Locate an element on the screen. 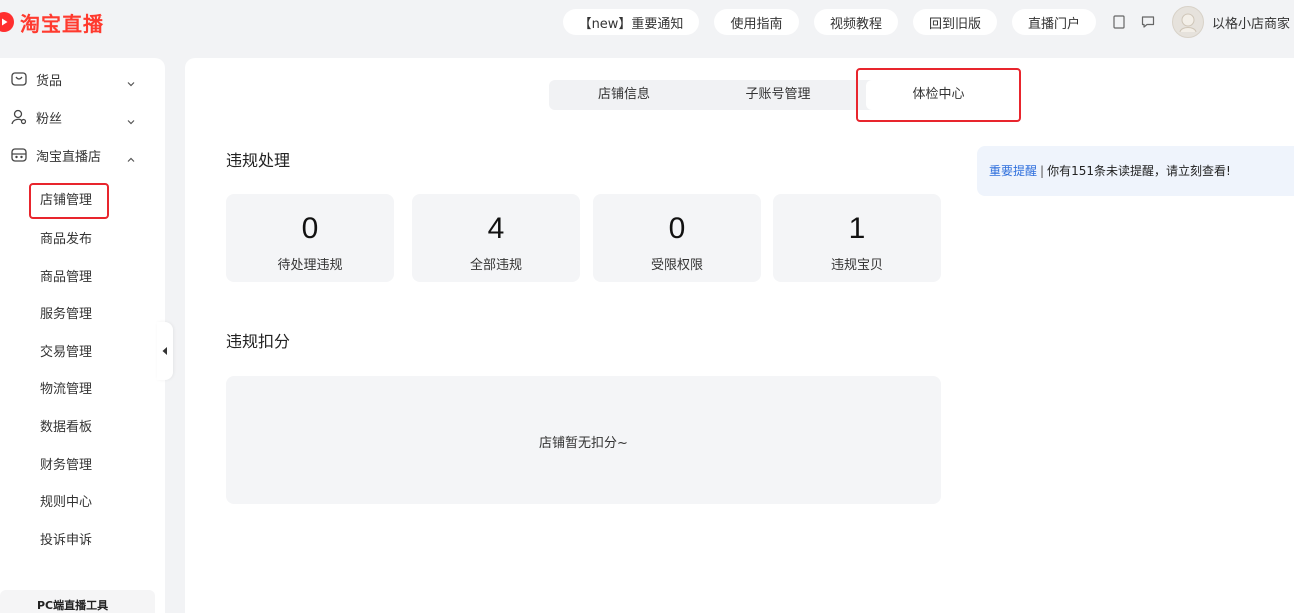 This screenshot has height=613, width=1294. stat-pending-violations: 0 待处理违规 is located at coordinates (310, 238).